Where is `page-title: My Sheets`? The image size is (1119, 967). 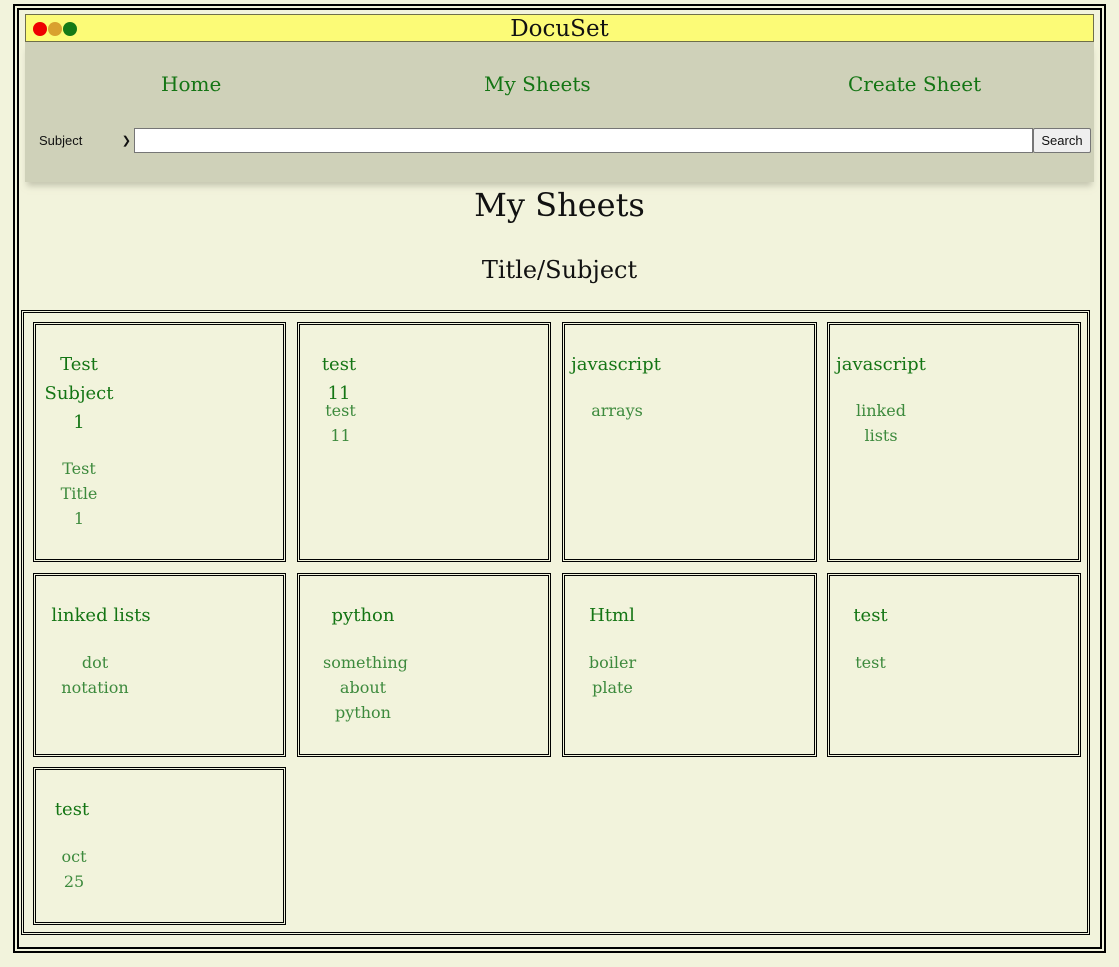 page-title: My Sheets is located at coordinates (559, 205).